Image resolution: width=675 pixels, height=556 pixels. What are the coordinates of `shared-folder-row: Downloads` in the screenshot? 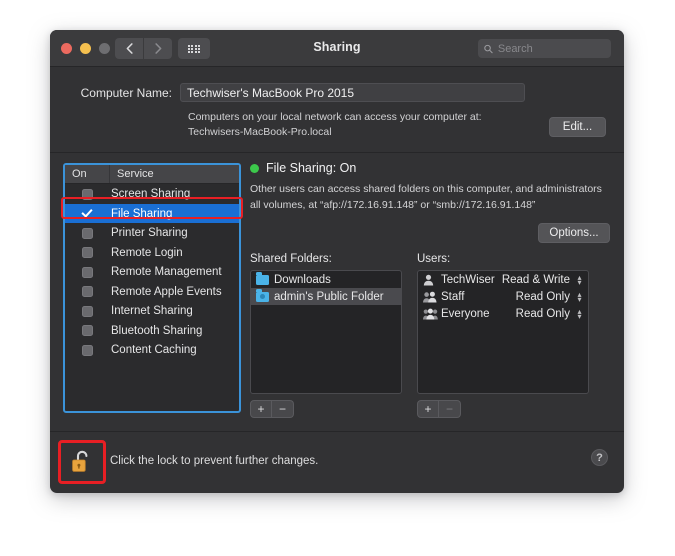 It's located at (326, 279).